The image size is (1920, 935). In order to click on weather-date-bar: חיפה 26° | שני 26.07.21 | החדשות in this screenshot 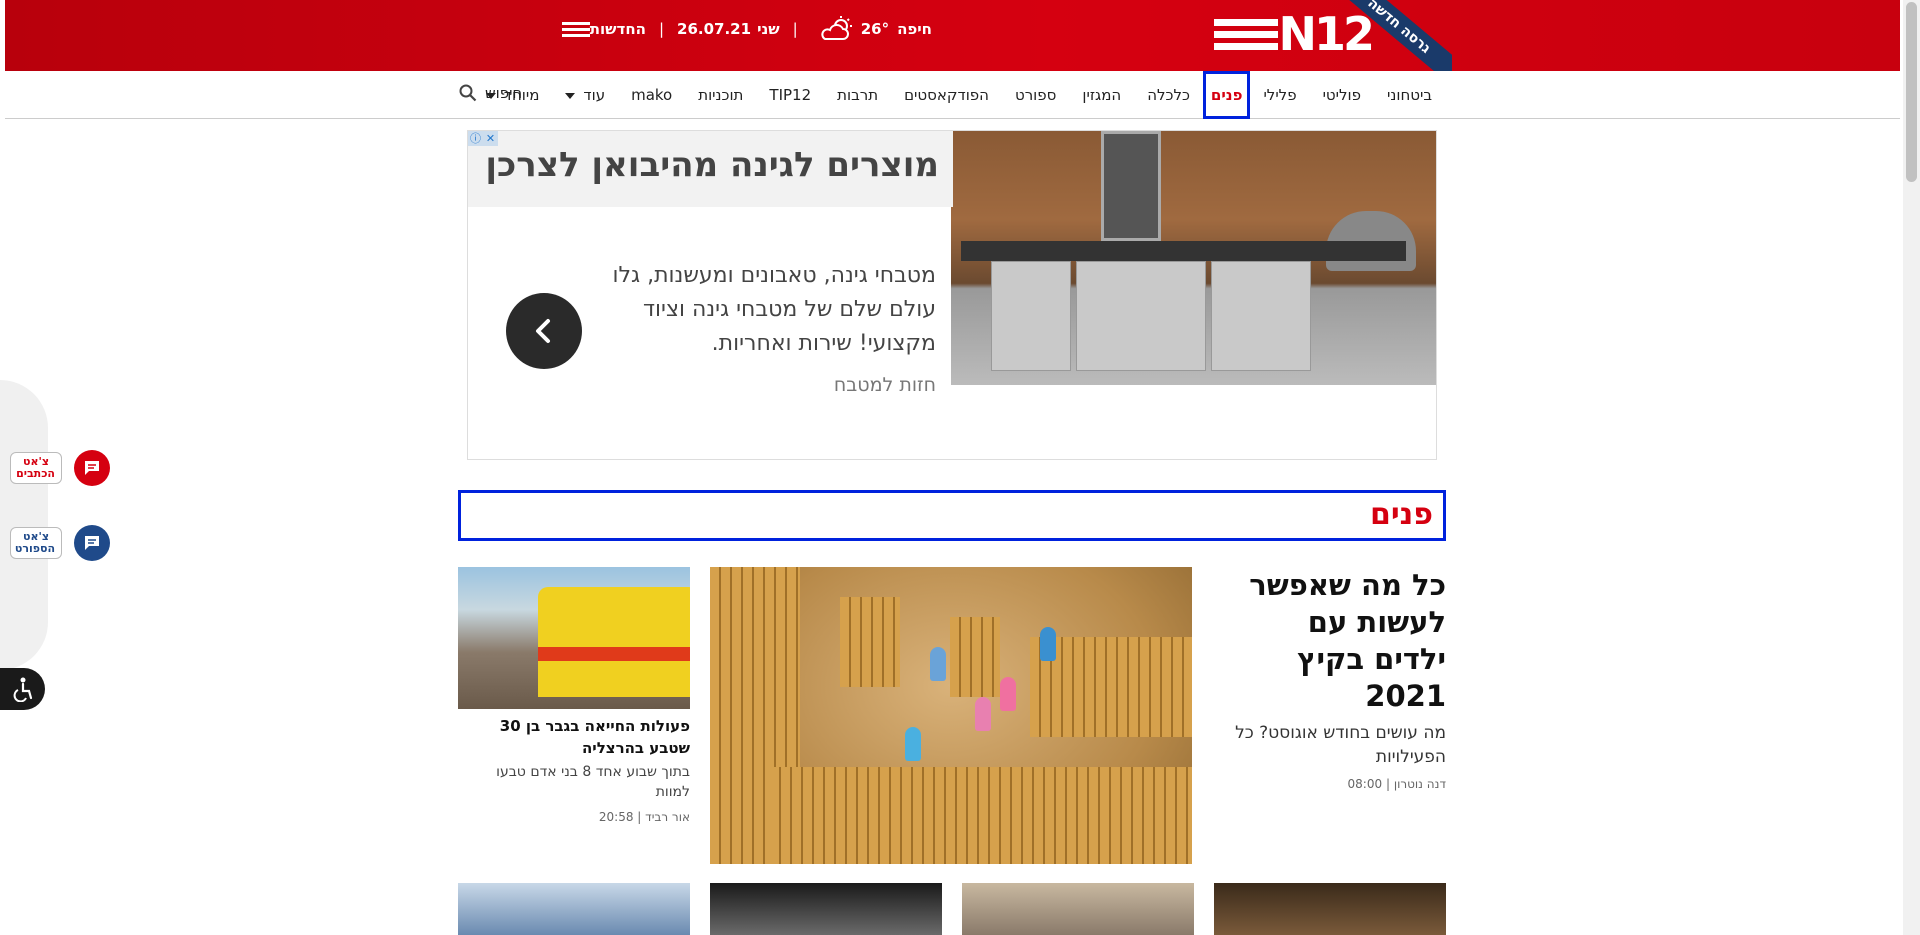, I will do `click(744, 29)`.